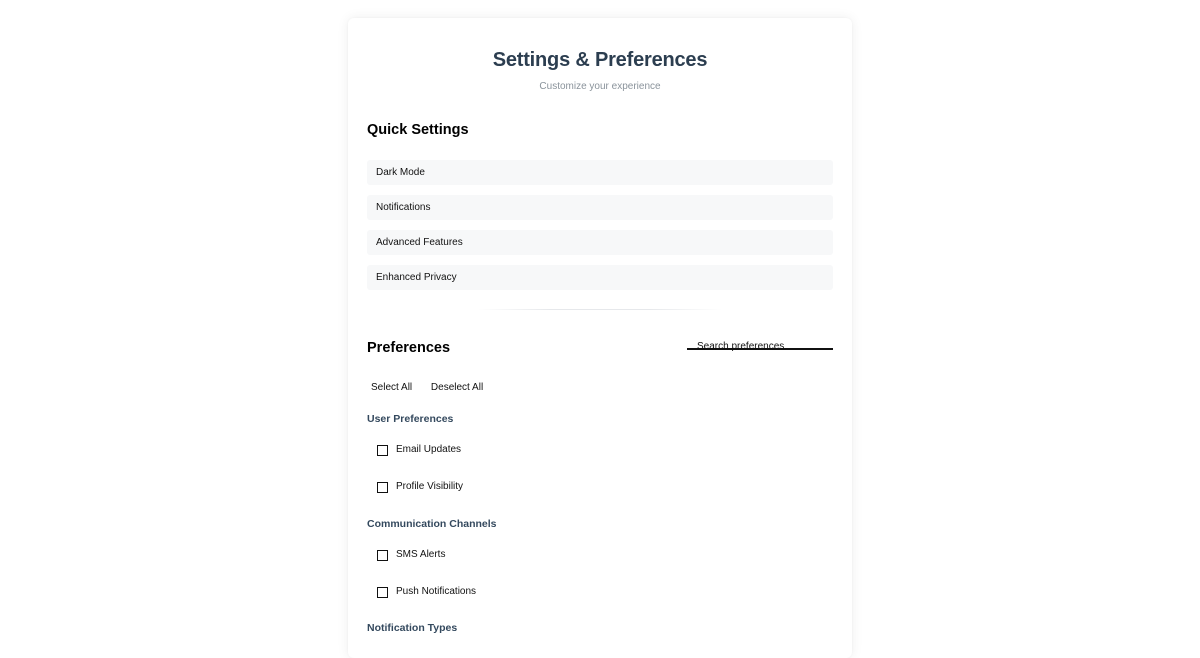  What do you see at coordinates (436, 591) in the screenshot?
I see `option-label: Push Notifications` at bounding box center [436, 591].